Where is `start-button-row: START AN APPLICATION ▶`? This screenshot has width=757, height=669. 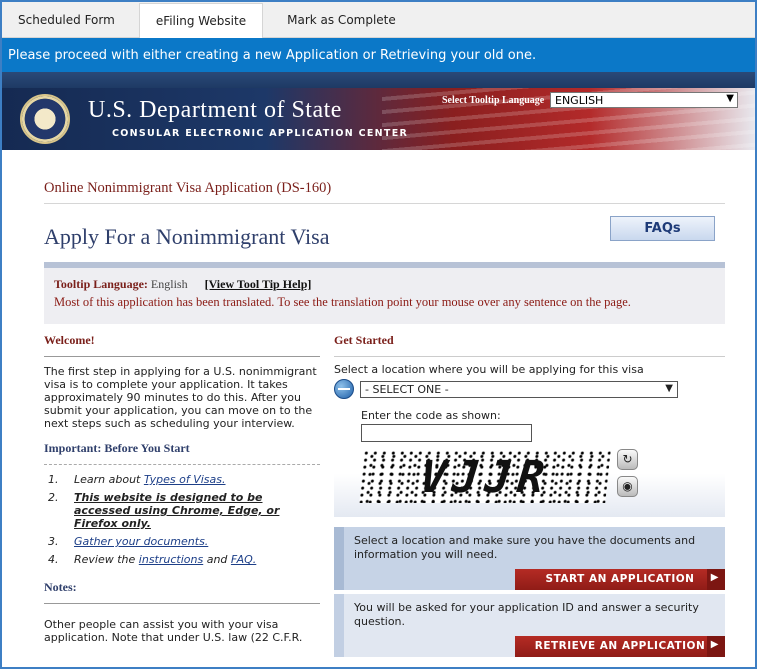 start-button-row: START AN APPLICATION ▶ is located at coordinates (539, 579).